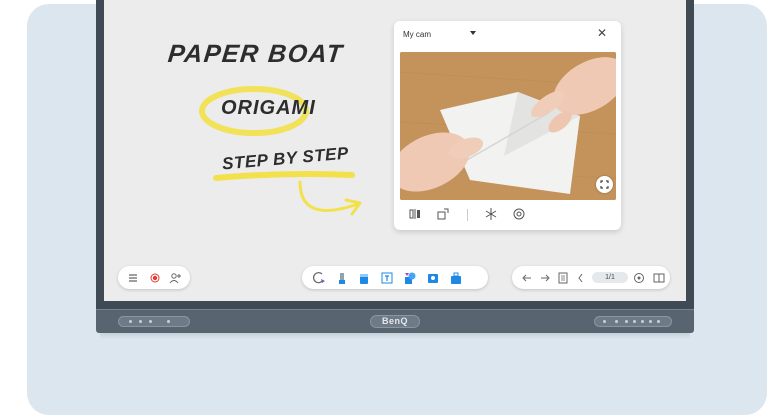 The width and height of the screenshot is (775, 419). Describe the element at coordinates (395, 336) in the screenshot. I see `display-shadow` at that location.